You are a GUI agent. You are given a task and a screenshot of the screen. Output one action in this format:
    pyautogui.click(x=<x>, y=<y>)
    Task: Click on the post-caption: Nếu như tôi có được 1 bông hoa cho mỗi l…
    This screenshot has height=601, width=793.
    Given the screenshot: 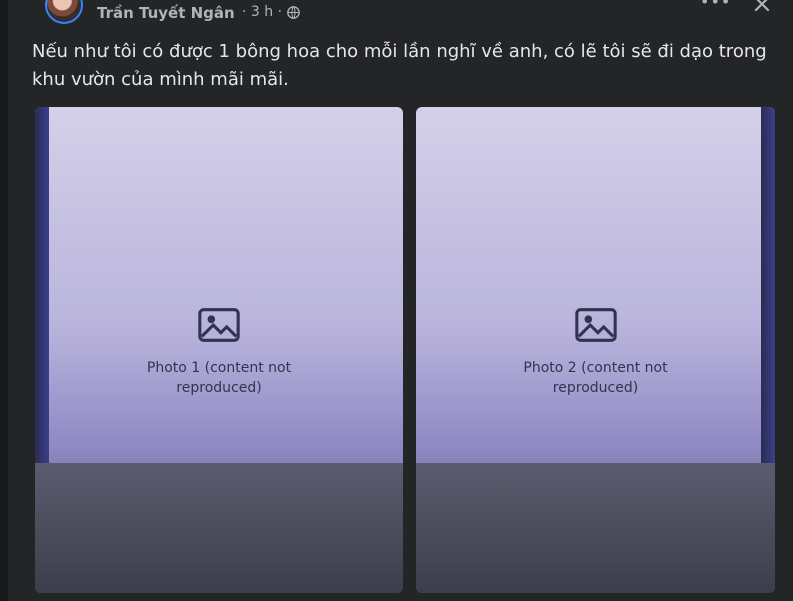 What is the action you would take?
    pyautogui.click(x=399, y=65)
    